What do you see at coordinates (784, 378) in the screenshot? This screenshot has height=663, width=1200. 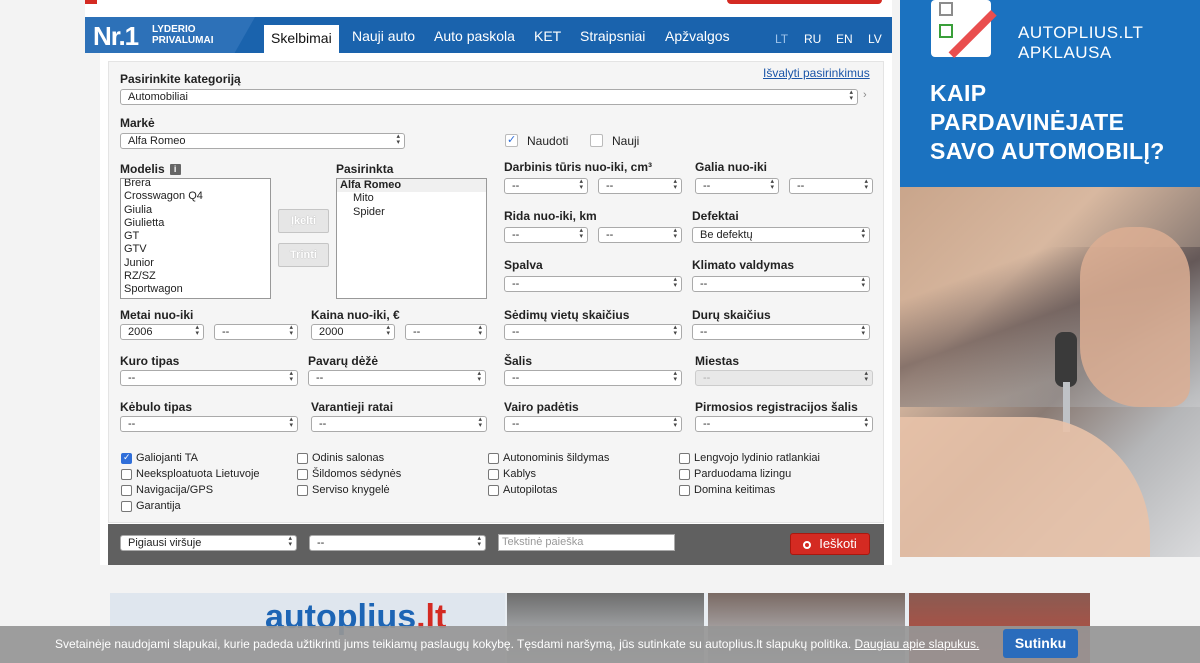 I see `city-select: --` at bounding box center [784, 378].